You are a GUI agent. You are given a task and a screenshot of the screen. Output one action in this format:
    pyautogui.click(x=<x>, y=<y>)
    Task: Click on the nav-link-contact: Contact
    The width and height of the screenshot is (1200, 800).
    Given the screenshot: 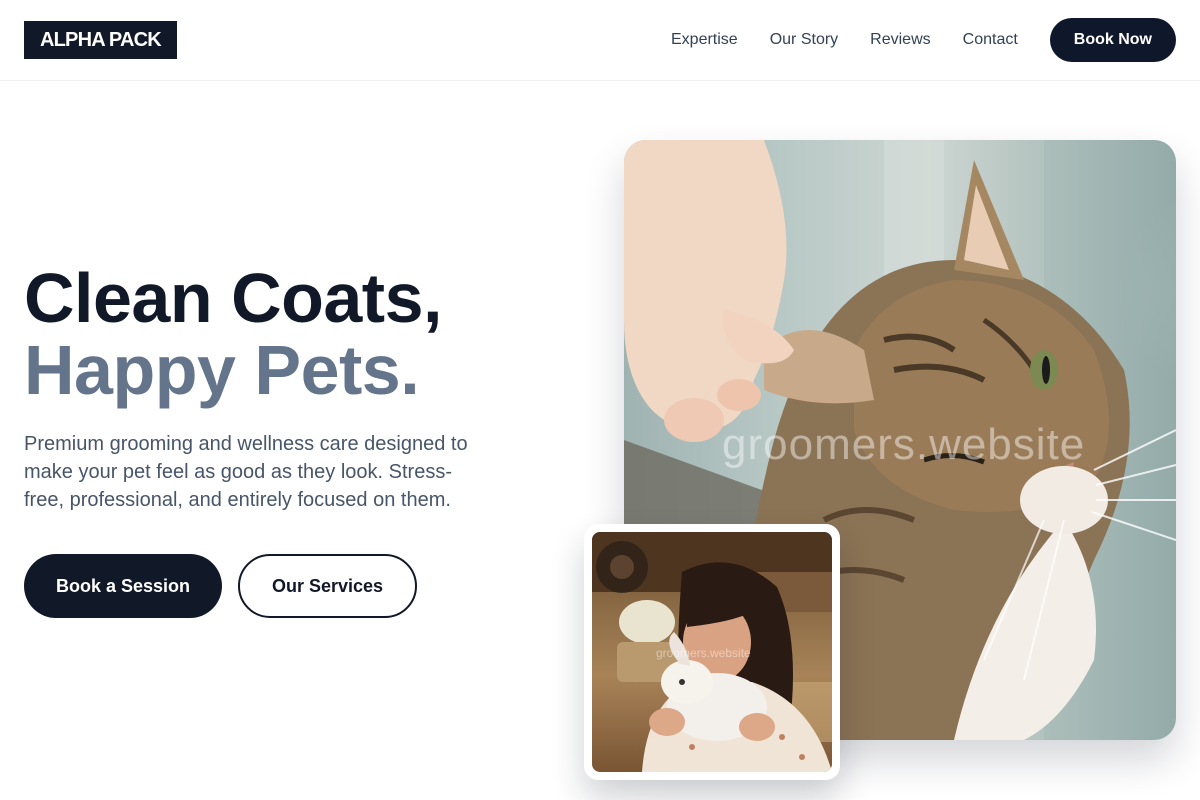 What is the action you would take?
    pyautogui.click(x=990, y=40)
    